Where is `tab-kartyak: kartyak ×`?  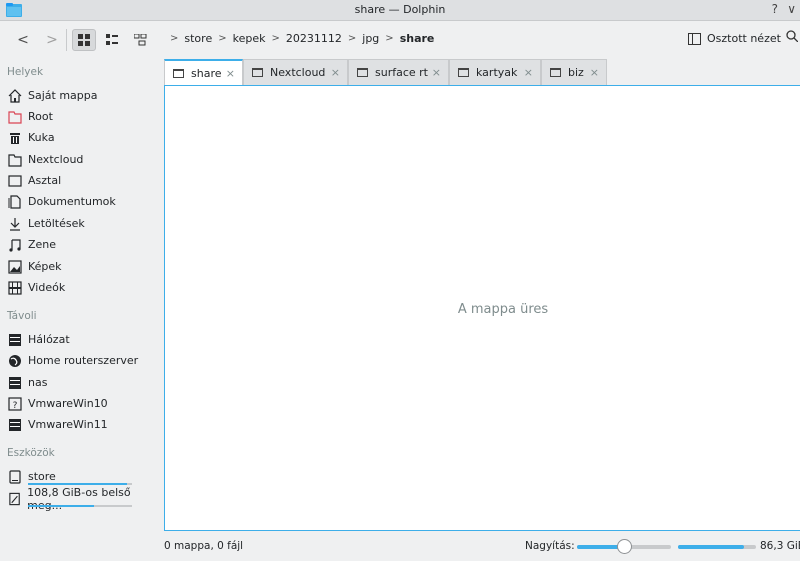
tab-kartyak: kartyak × is located at coordinates (495, 72).